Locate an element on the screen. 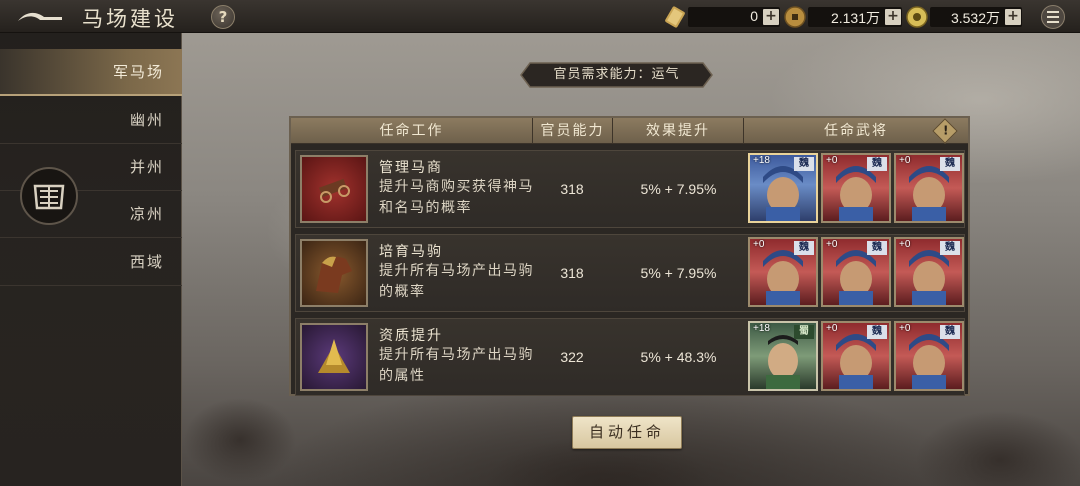  sidebar-item-army-horse-farm: 军马场 is located at coordinates (91, 72).